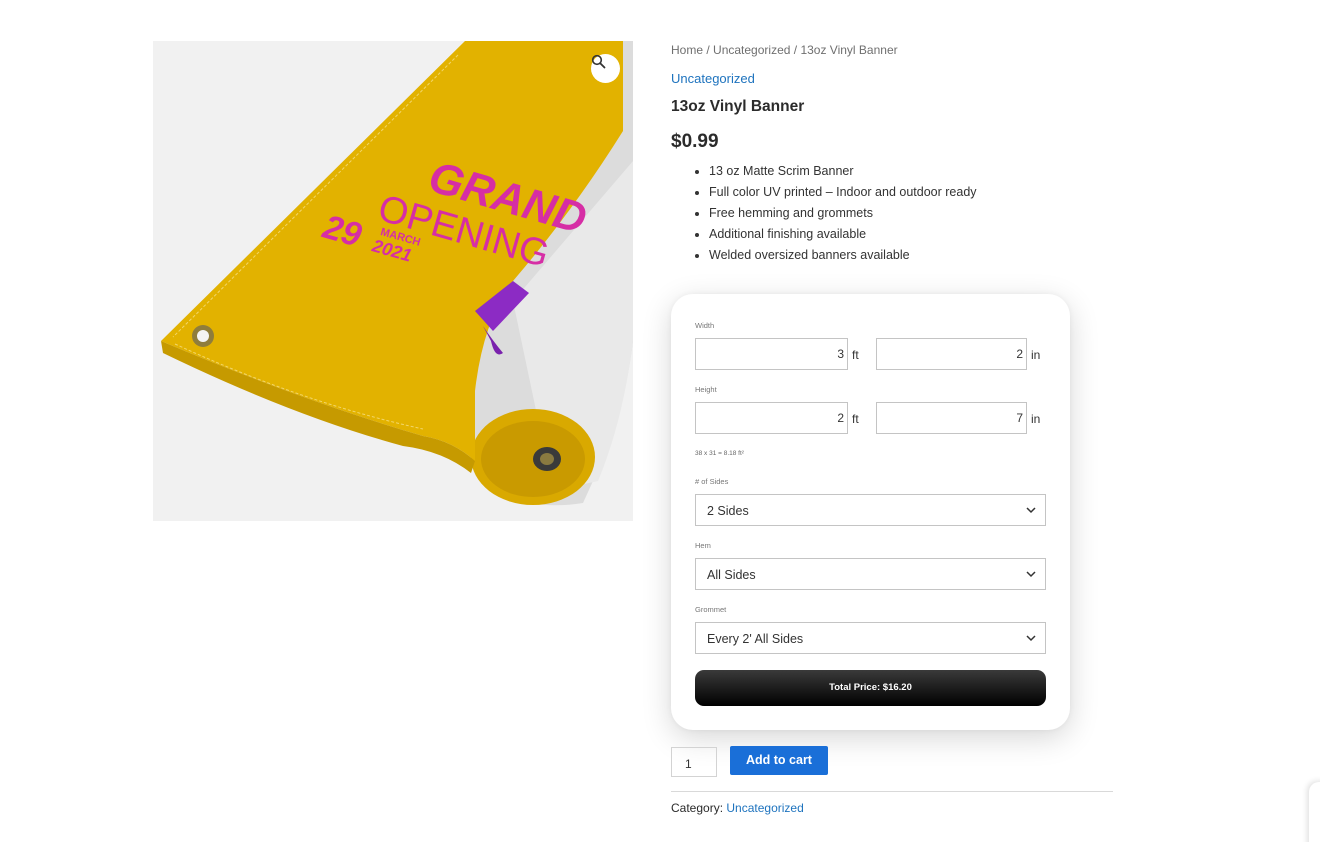  I want to click on height-label: Height, so click(706, 389).